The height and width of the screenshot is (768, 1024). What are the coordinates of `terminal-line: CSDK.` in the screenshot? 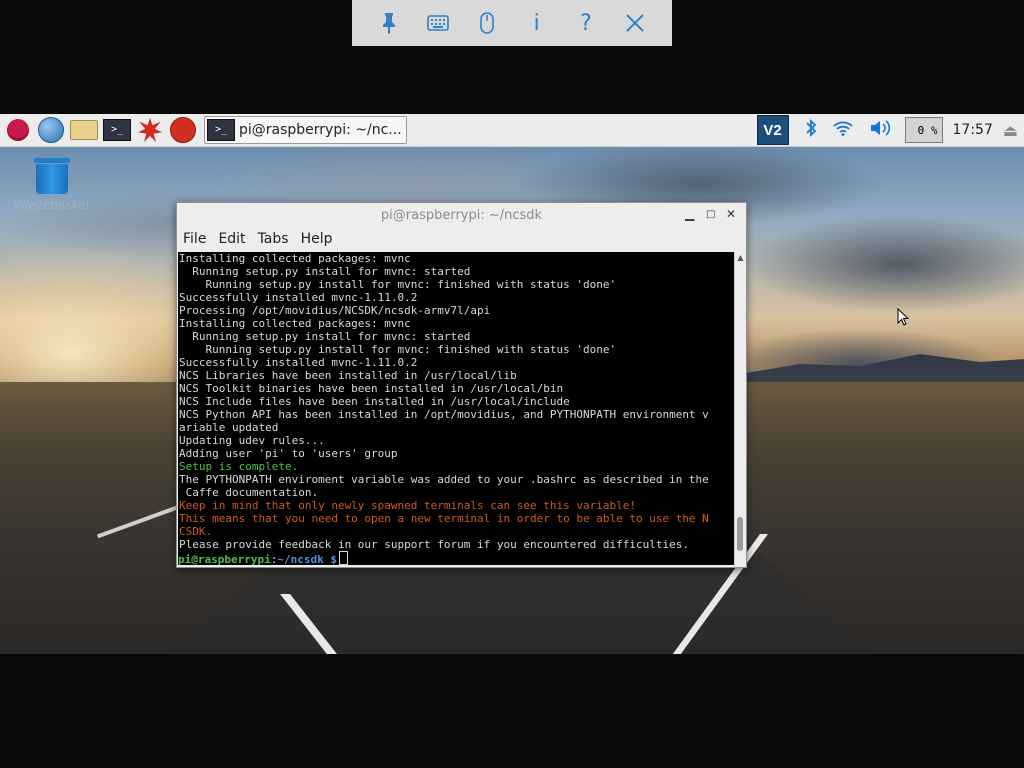 It's located at (196, 531).